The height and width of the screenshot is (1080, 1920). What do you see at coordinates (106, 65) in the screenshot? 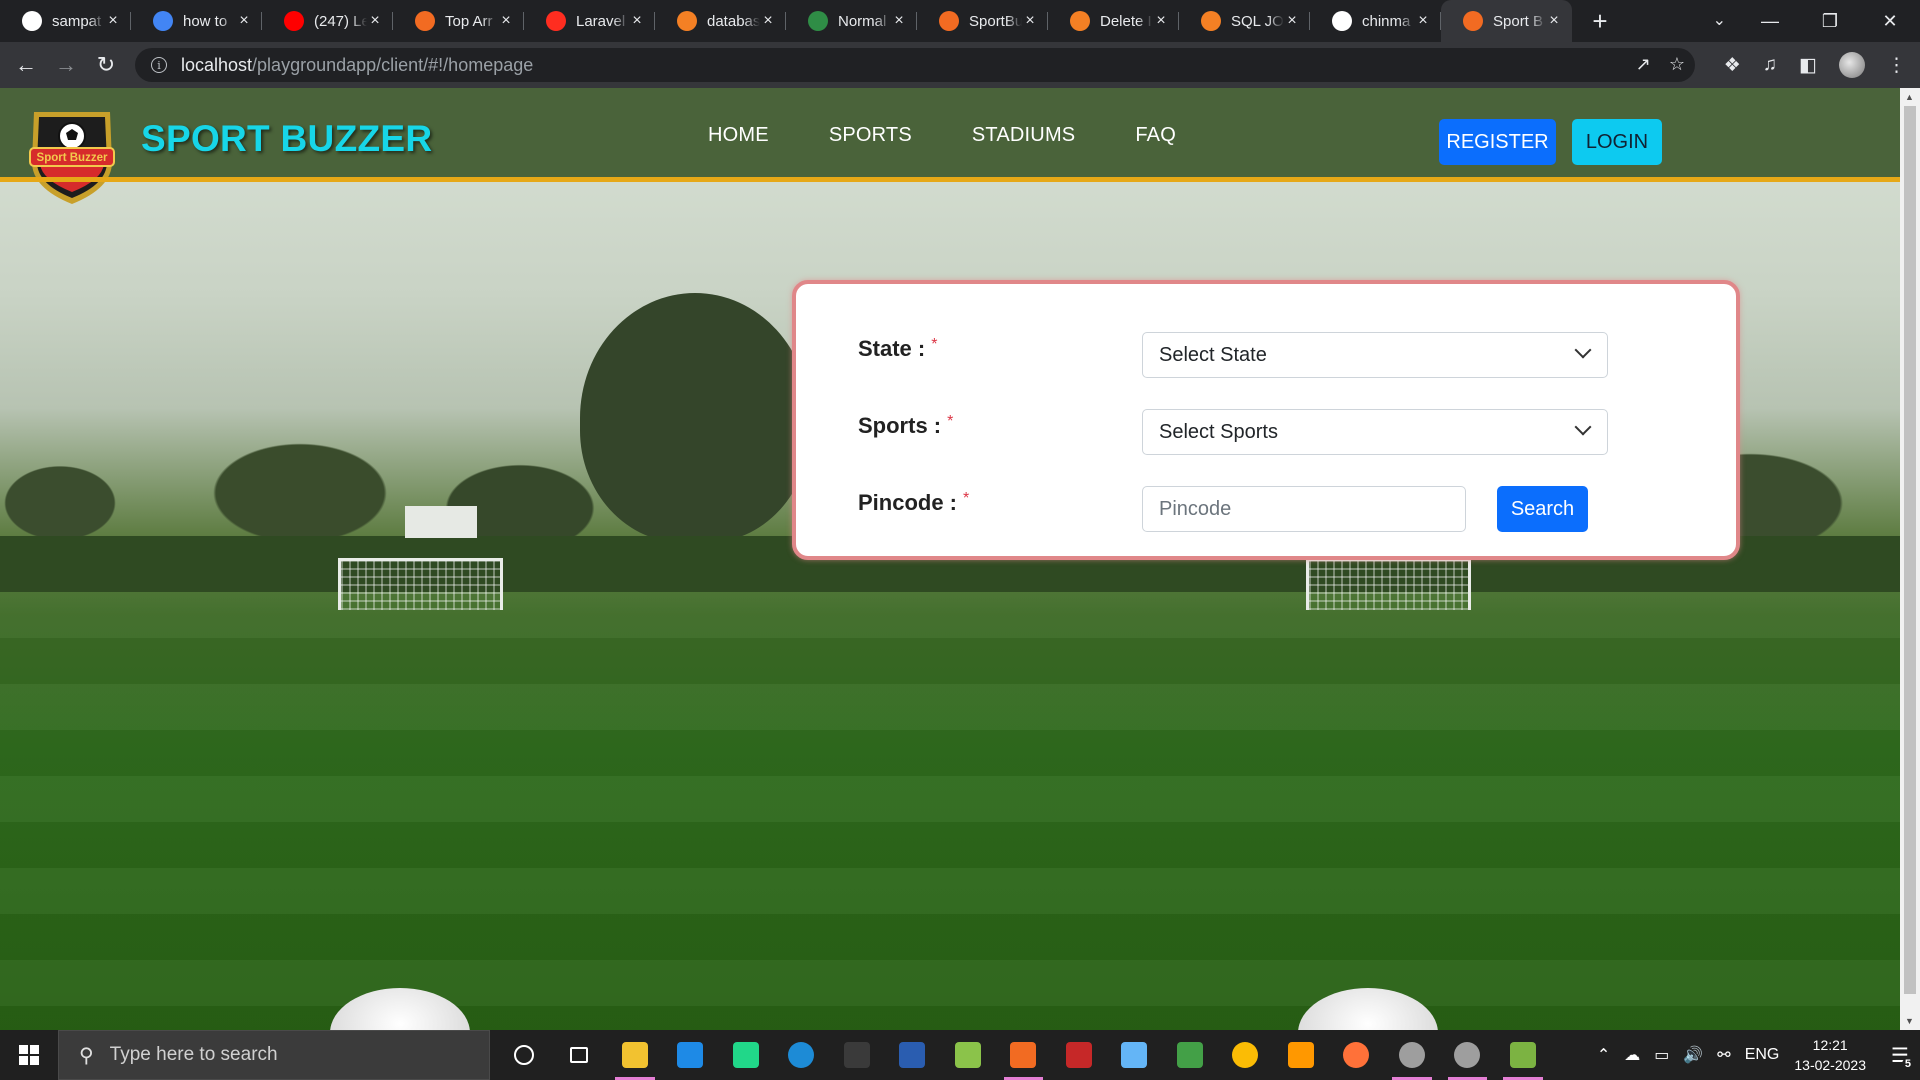
I see `reload-icon: ↻` at bounding box center [106, 65].